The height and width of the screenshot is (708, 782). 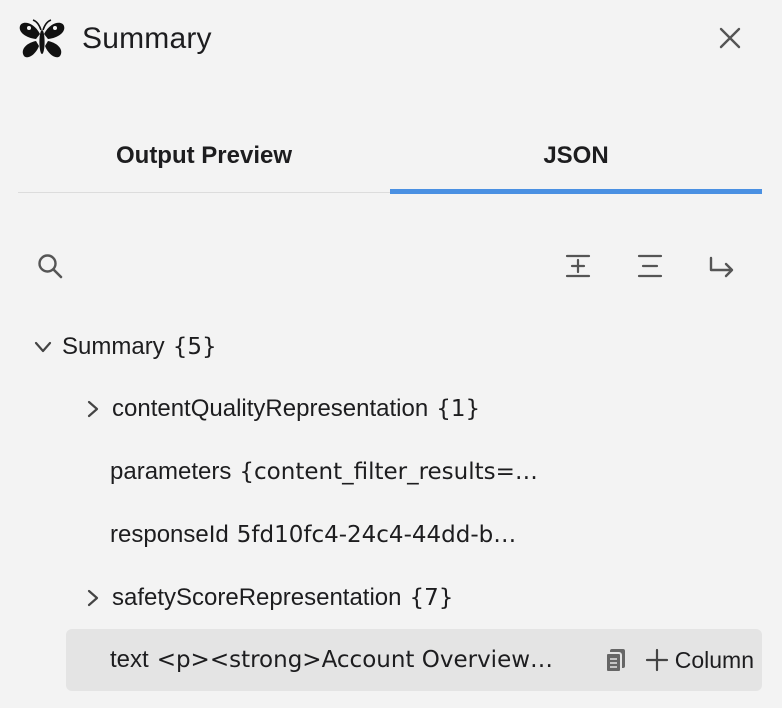 I want to click on view-tabs: Output Preview JSON, so click(x=390, y=156).